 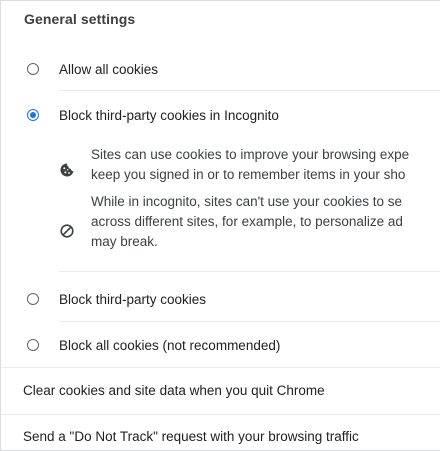 What do you see at coordinates (33, 115) in the screenshot?
I see `radio-button-checked` at bounding box center [33, 115].